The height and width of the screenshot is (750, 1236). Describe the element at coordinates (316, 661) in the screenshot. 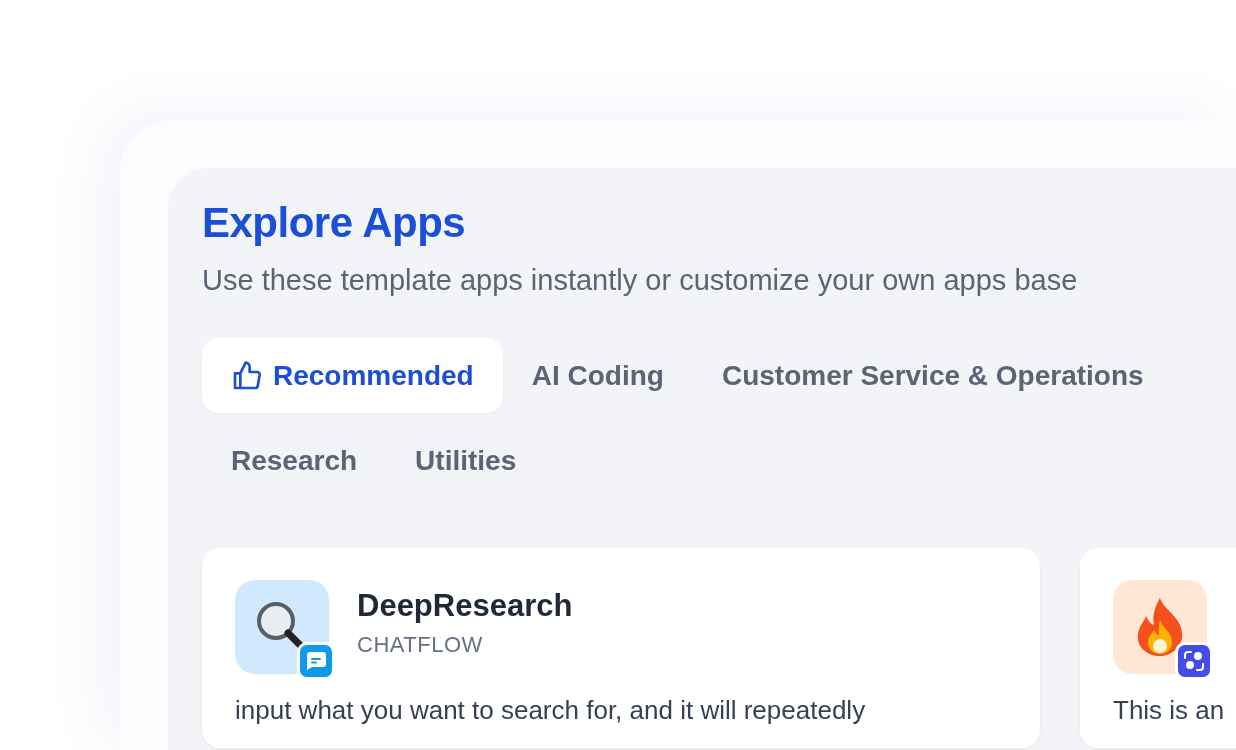

I see `chat-icon` at that location.